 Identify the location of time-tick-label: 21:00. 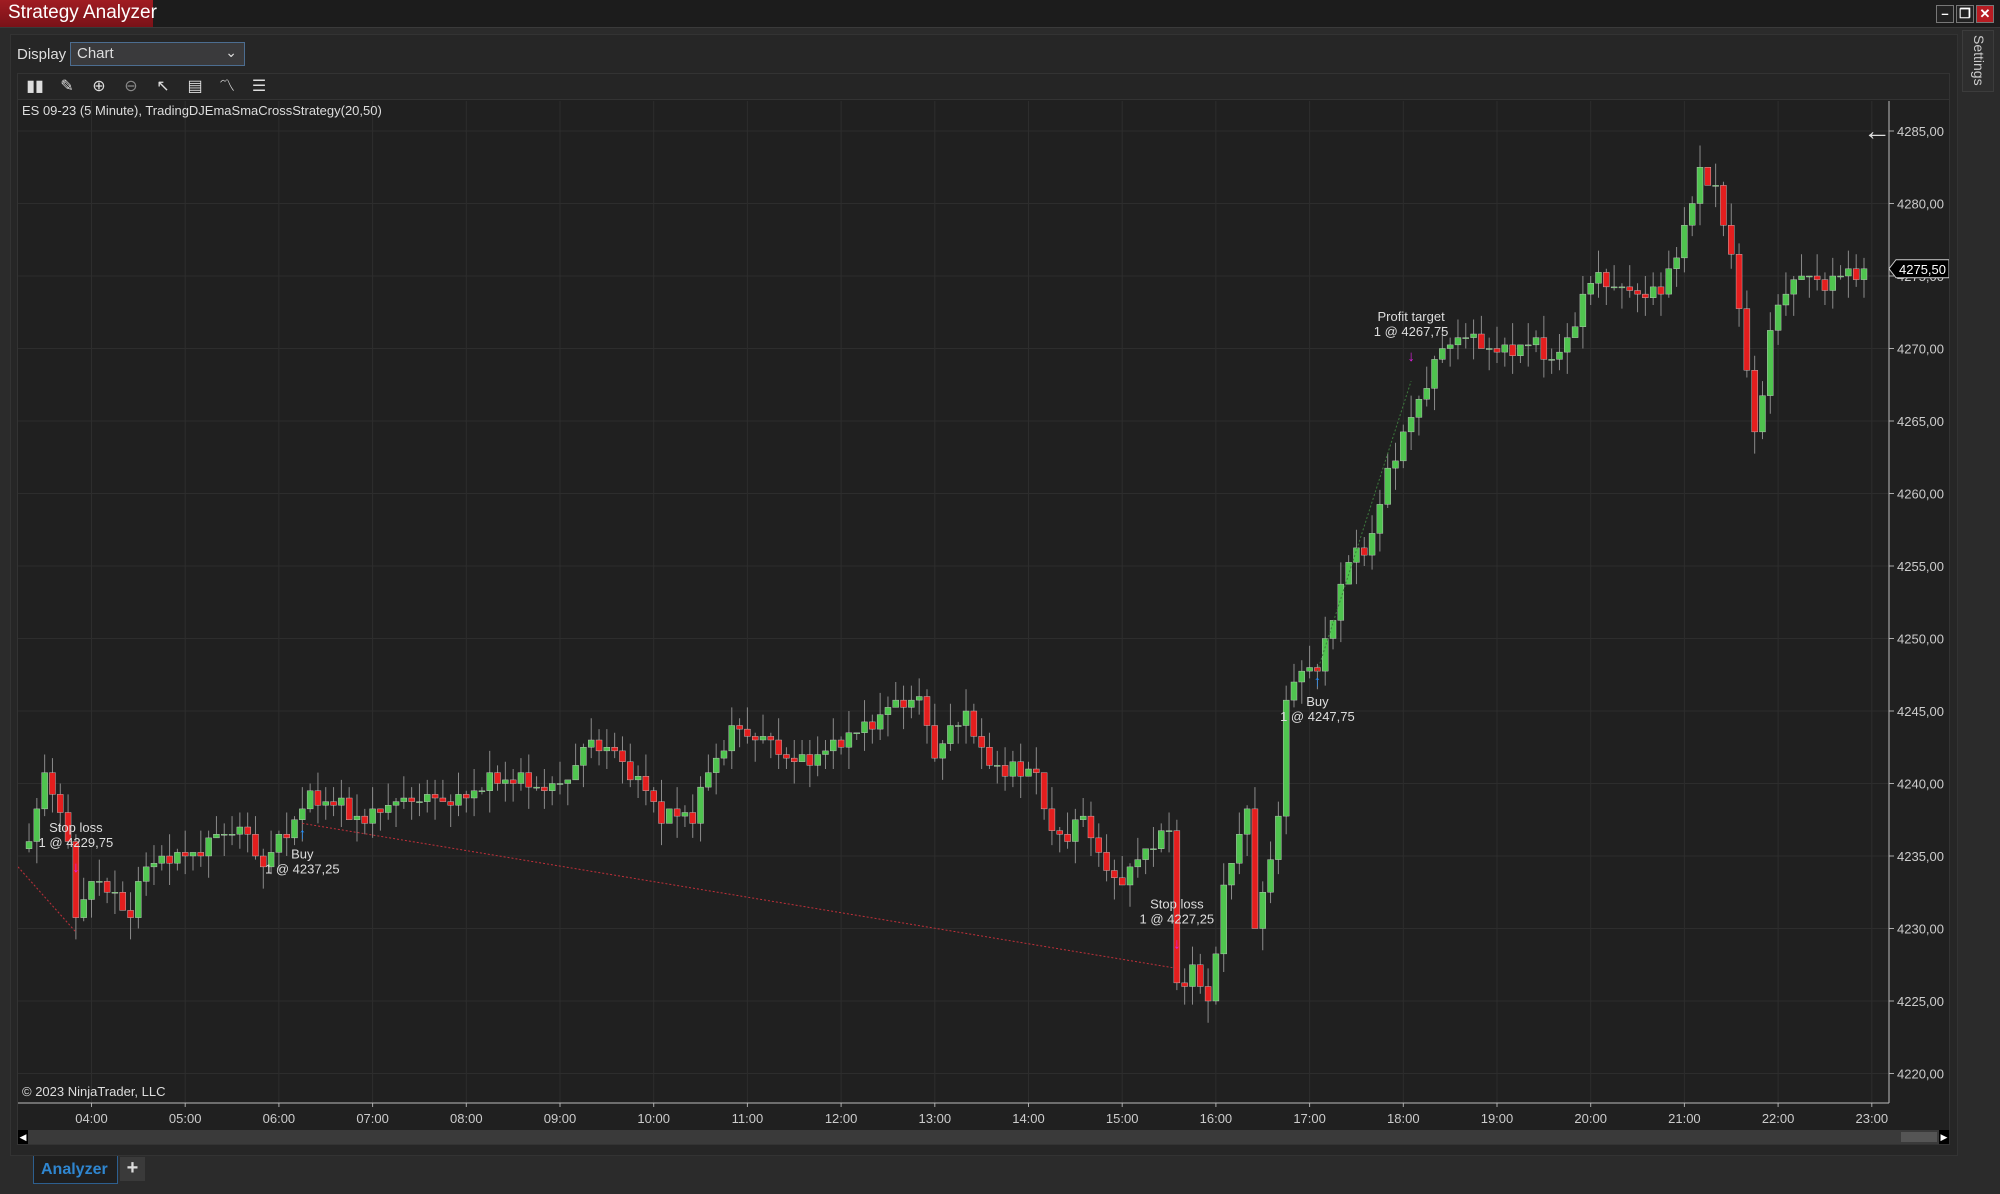
(1684, 1118).